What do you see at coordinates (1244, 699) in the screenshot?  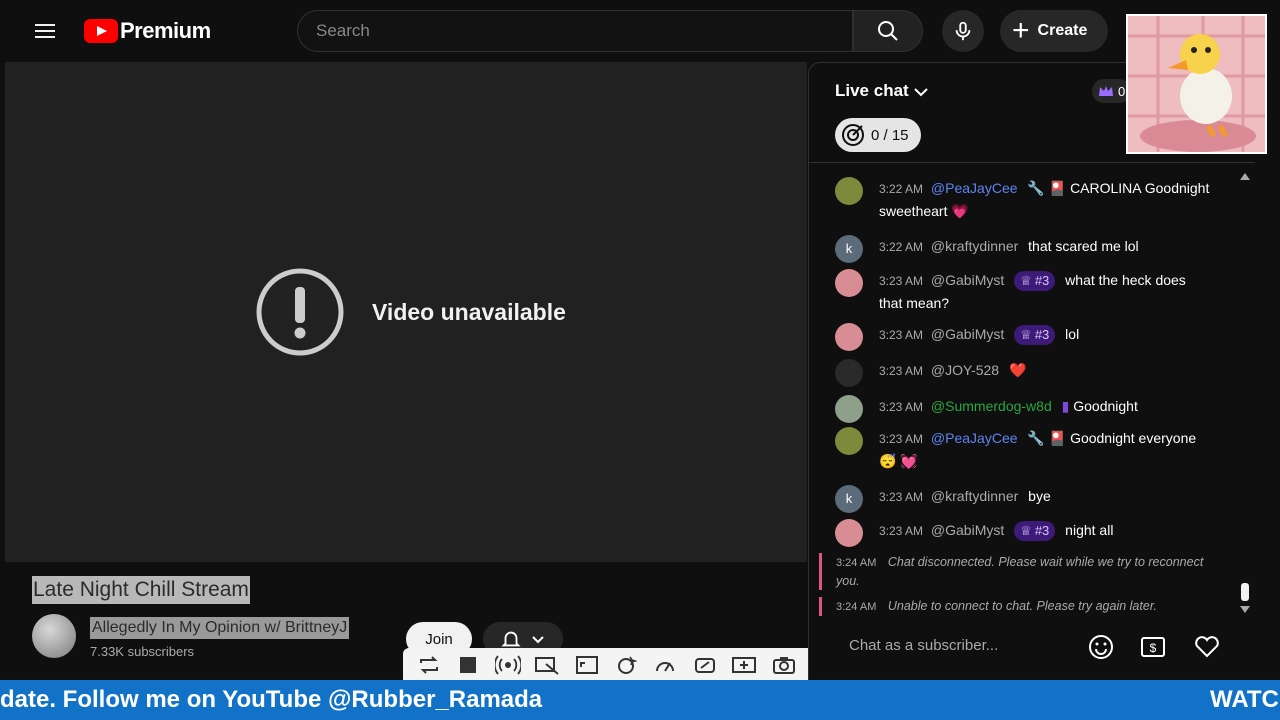 I see `ticker-text-next: WATC` at bounding box center [1244, 699].